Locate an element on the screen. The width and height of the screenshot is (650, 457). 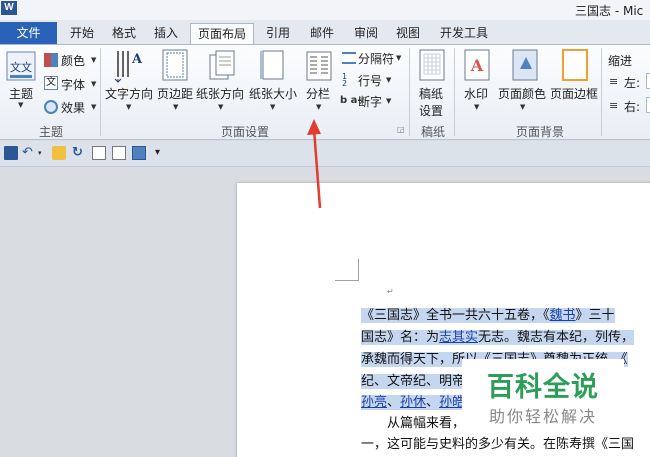
watermark-icon: A is located at coordinates (477, 65).